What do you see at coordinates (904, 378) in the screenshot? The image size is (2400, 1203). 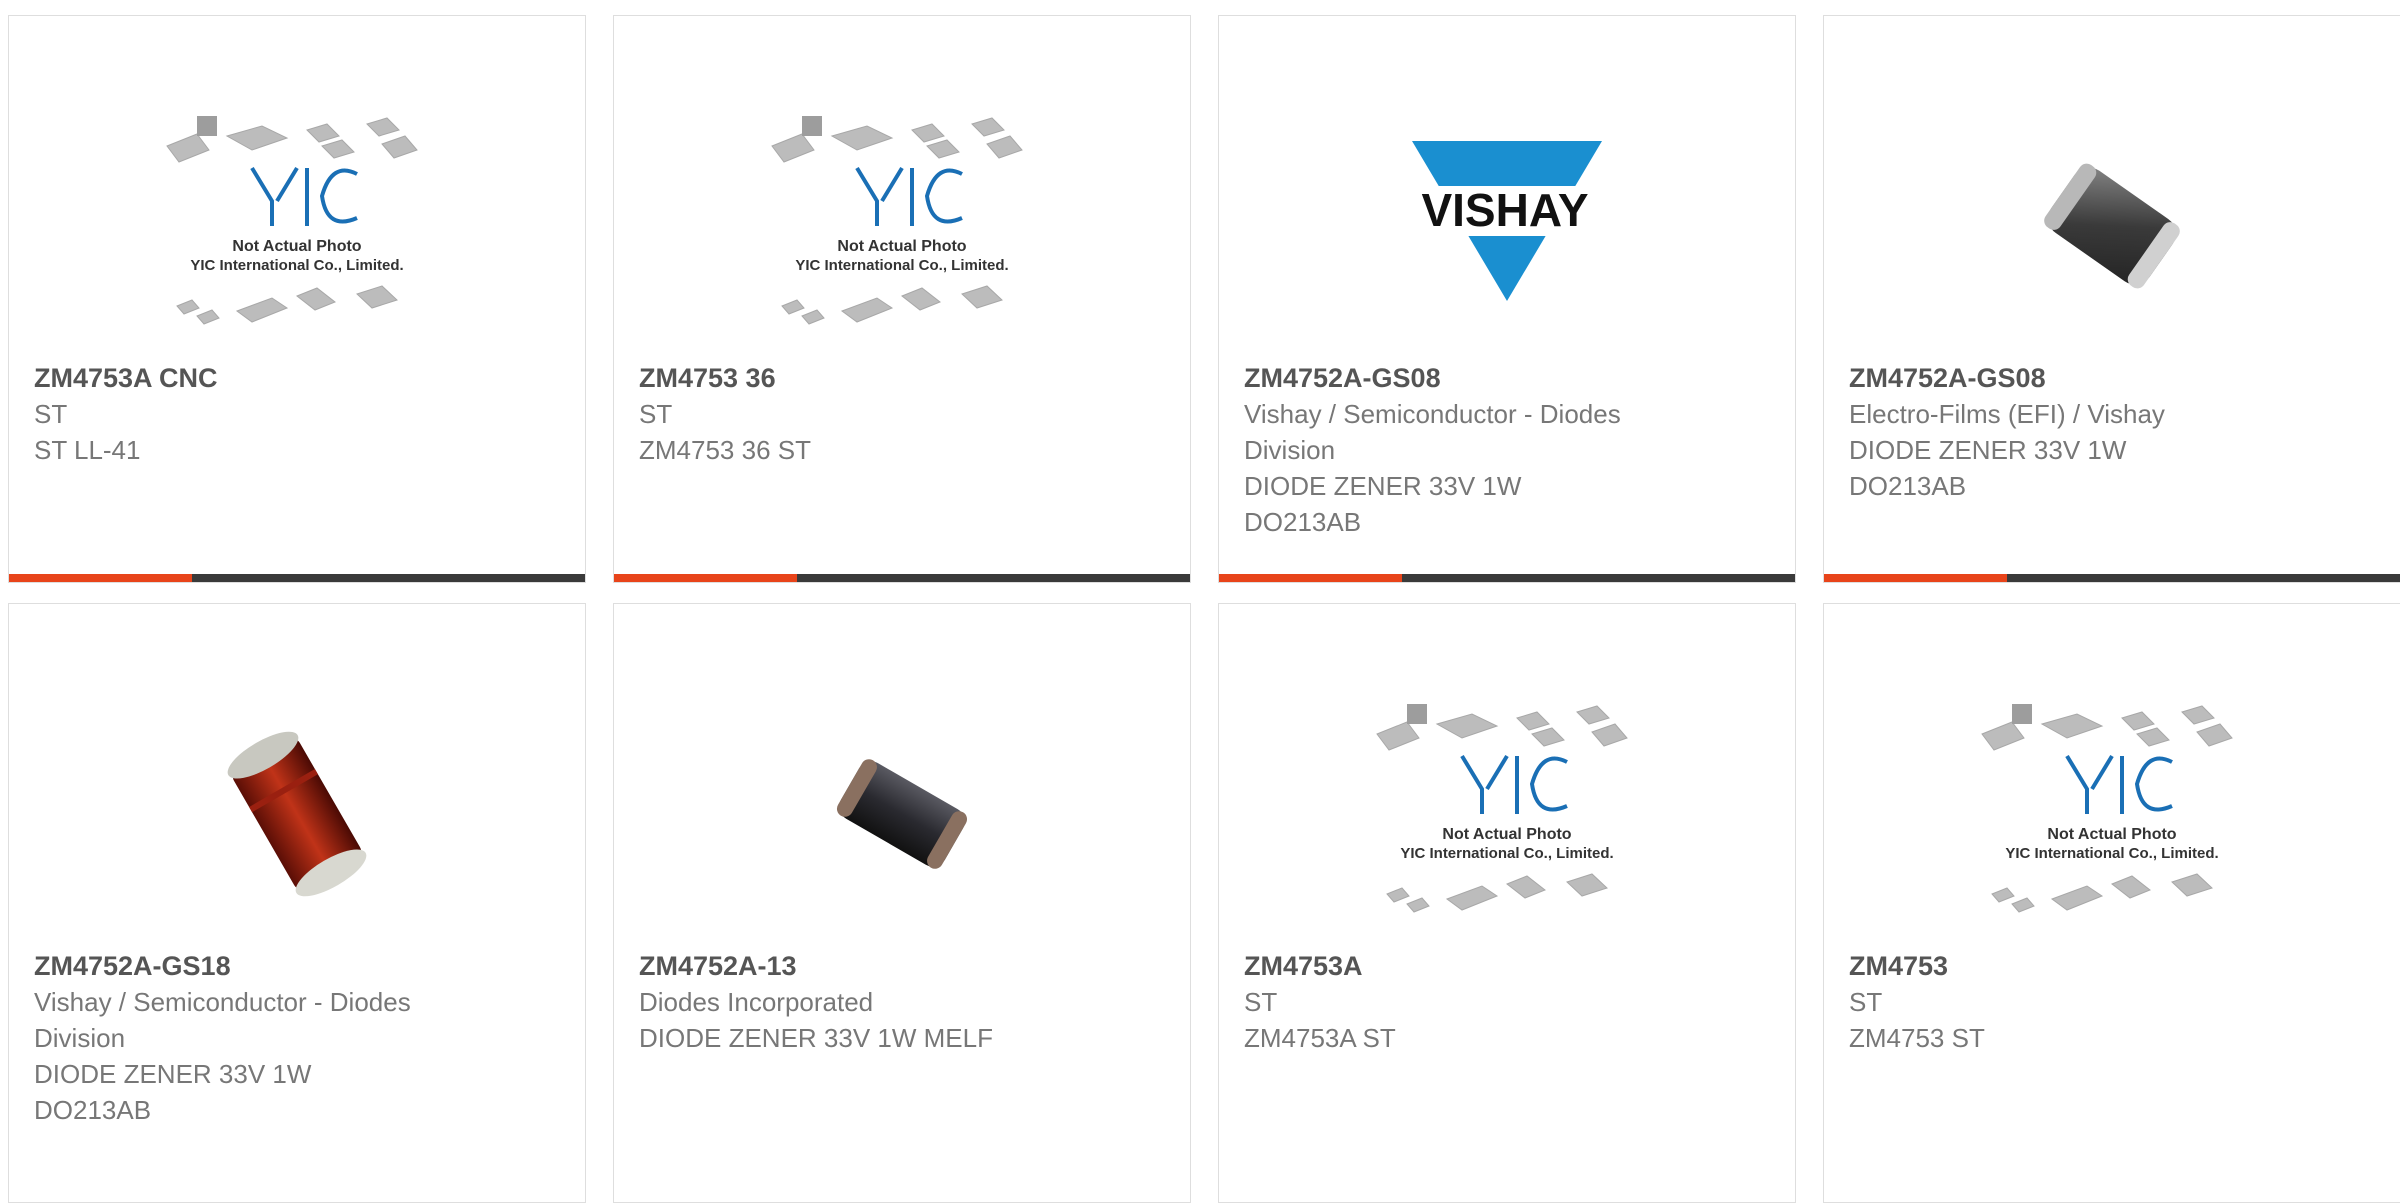 I see `product-part-number: ZM4753 36` at bounding box center [904, 378].